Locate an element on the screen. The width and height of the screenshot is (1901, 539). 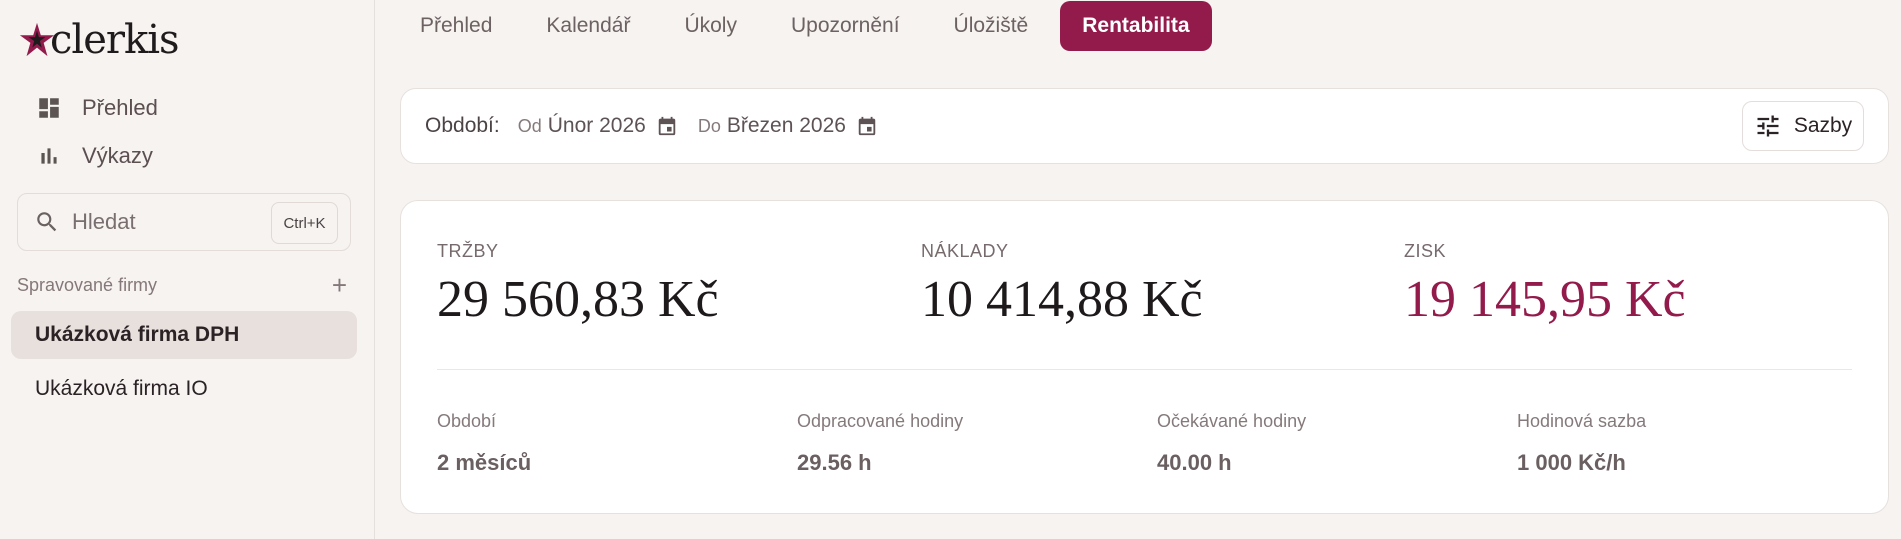
tab-rentabilita: Rentabilita is located at coordinates (1136, 26).